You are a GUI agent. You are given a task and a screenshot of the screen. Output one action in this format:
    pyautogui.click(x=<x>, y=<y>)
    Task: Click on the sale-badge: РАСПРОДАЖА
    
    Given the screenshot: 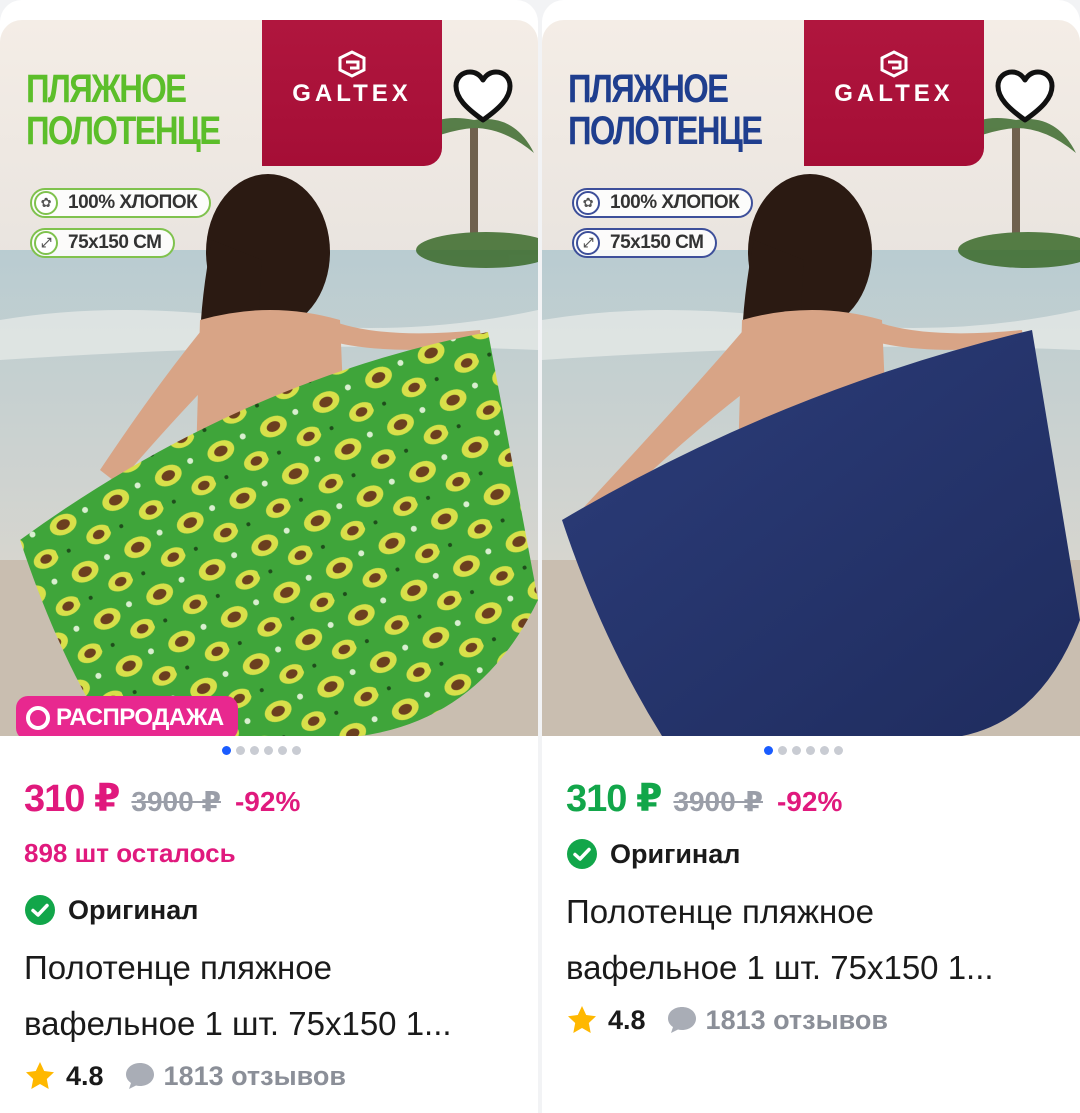 What is the action you would take?
    pyautogui.click(x=127, y=716)
    